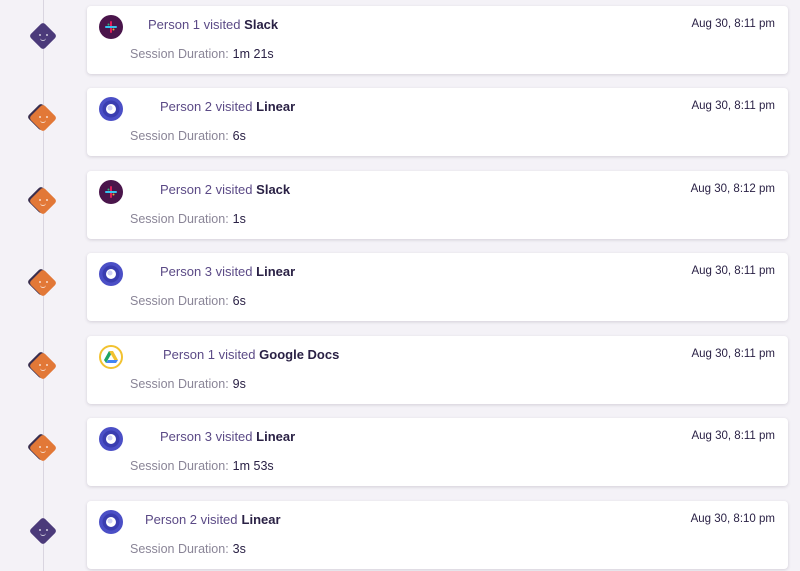 The image size is (800, 571). I want to click on session-duration-value: 1m 21s, so click(253, 54).